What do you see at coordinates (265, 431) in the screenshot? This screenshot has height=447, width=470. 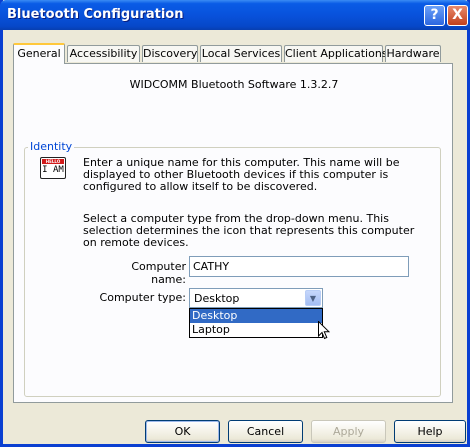 I see `cancel-button: Cancel` at bounding box center [265, 431].